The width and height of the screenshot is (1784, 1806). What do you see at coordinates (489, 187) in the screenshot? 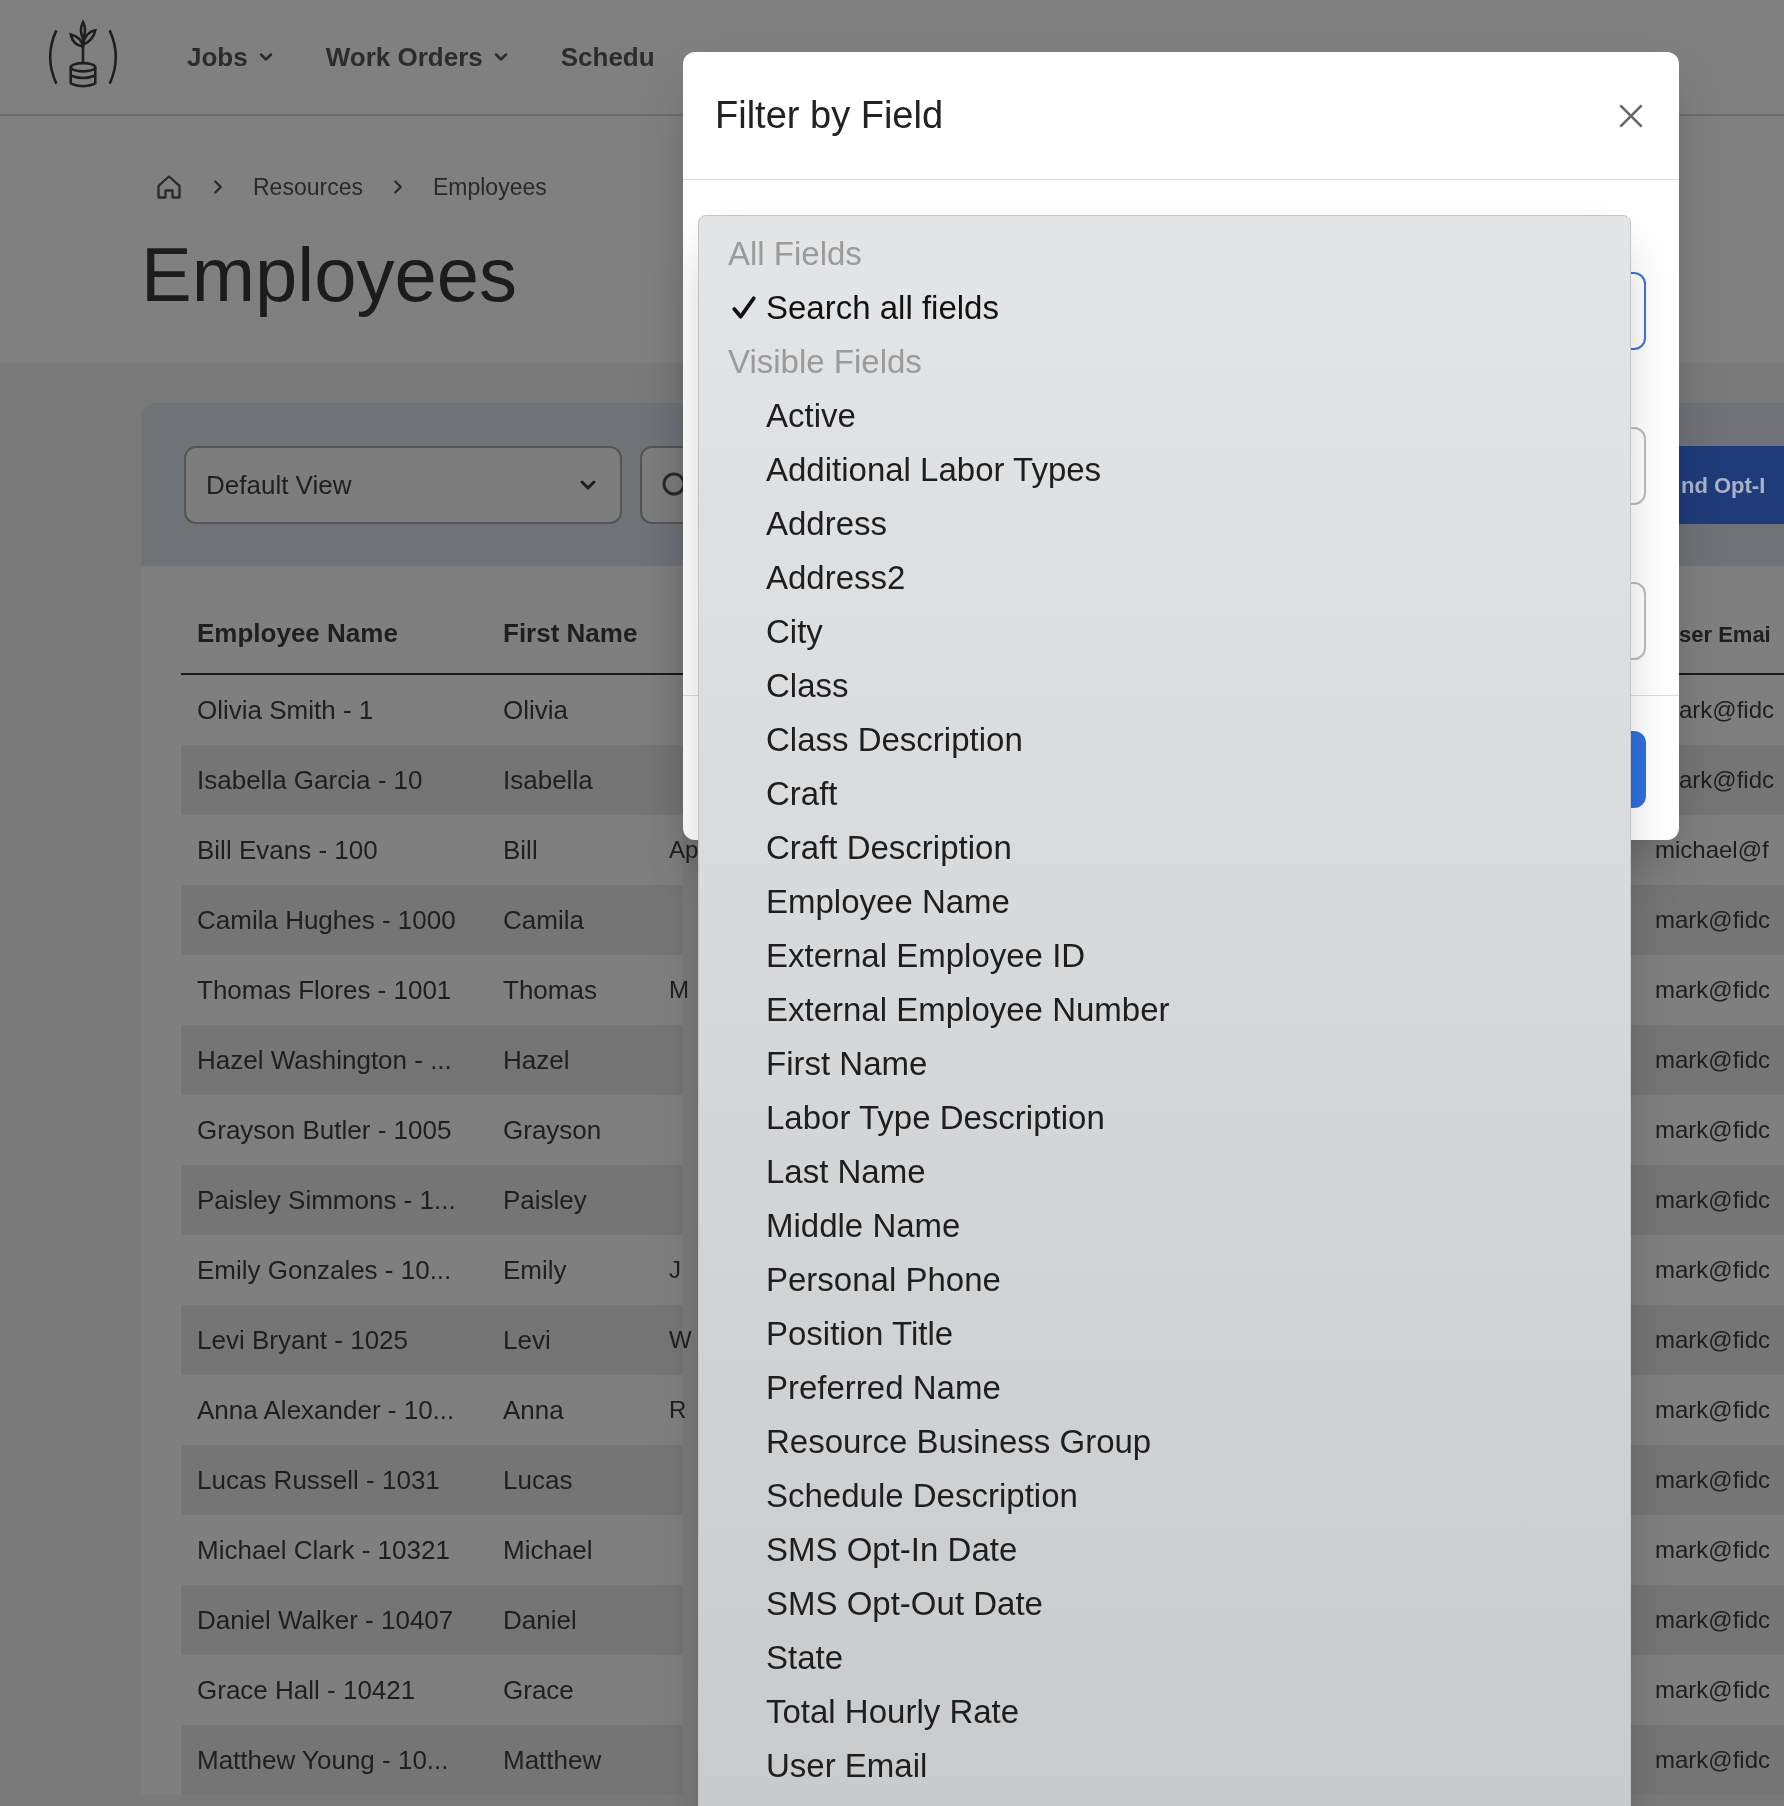
I see `breadcrumb-link: Employees` at bounding box center [489, 187].